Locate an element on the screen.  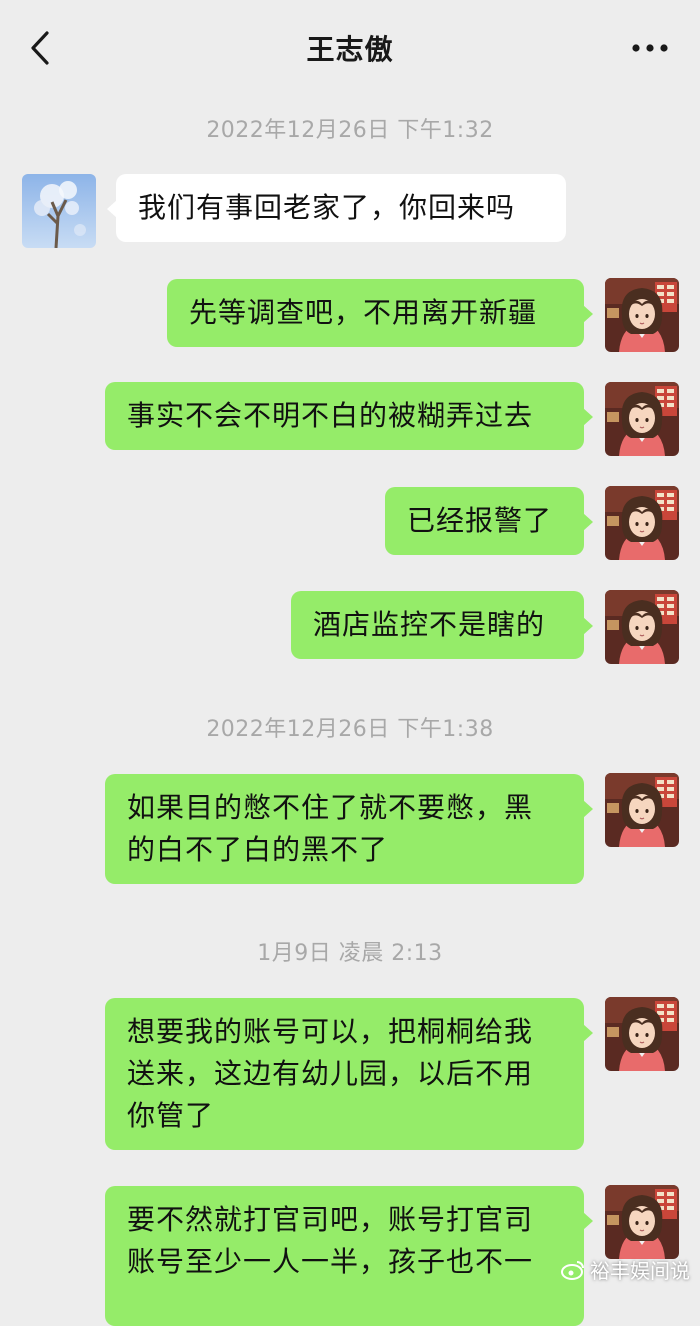
chat-title: 王志傲 is located at coordinates (350, 49).